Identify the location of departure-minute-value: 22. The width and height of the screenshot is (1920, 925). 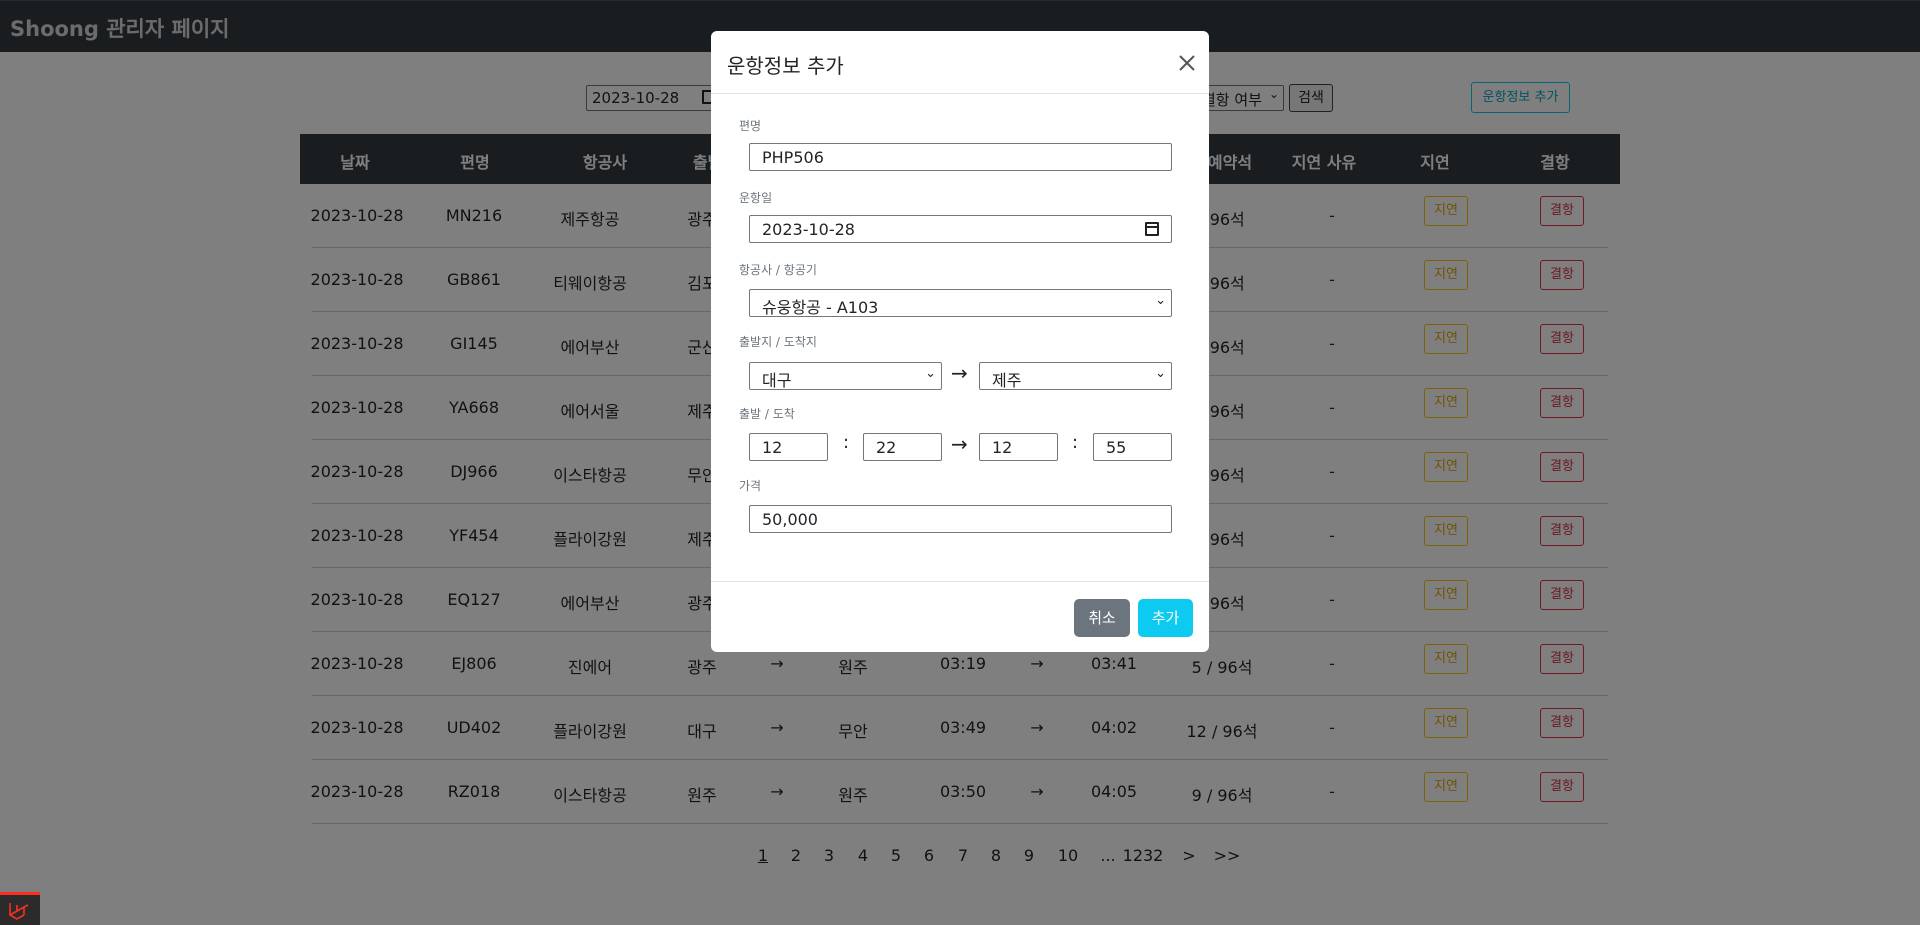
(886, 447).